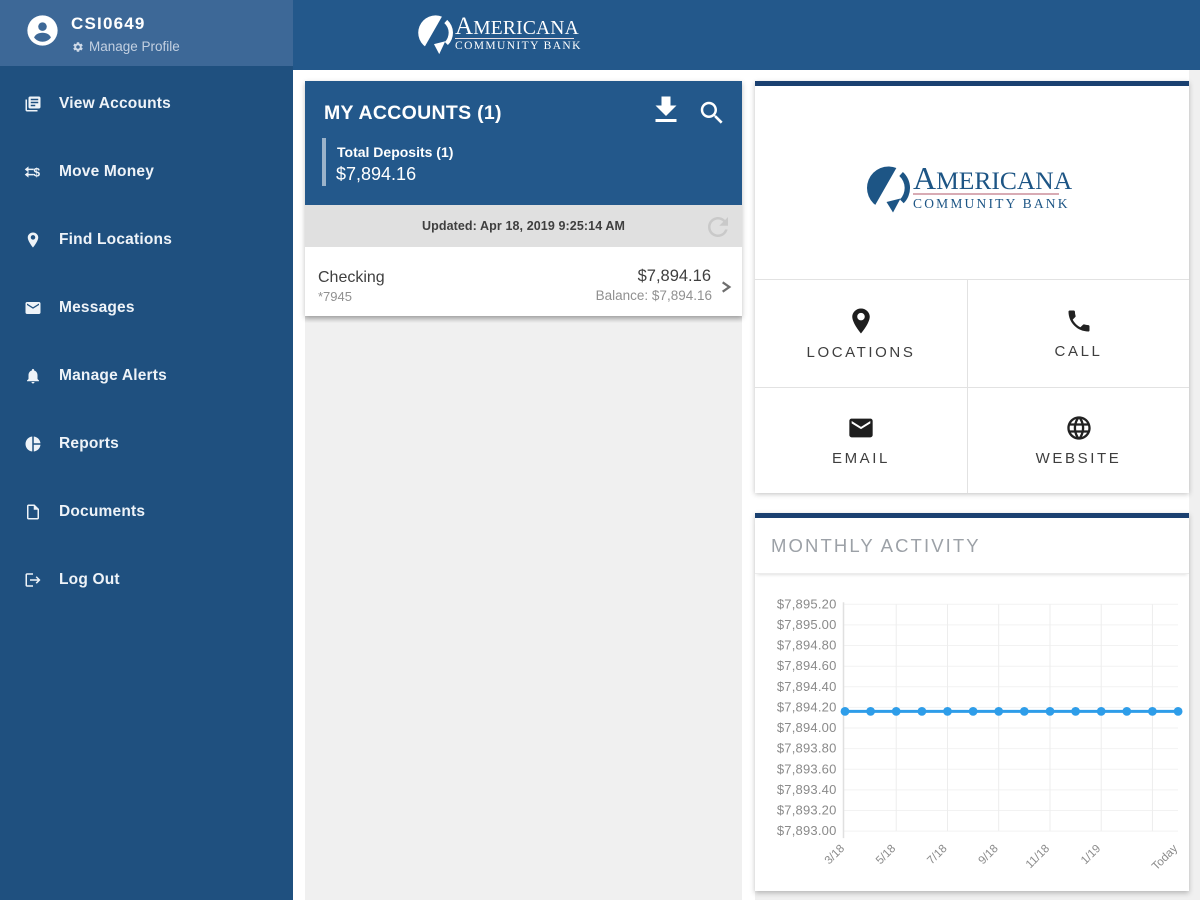 This screenshot has width=1200, height=900. I want to click on svg-text: $7,893.20, so click(807, 810).